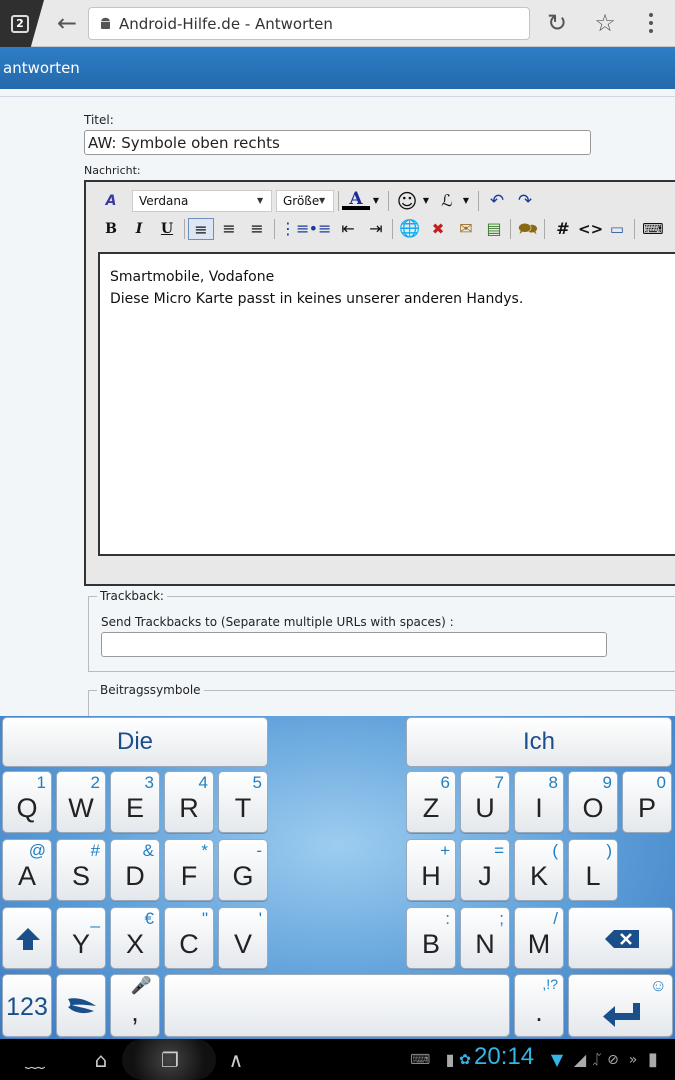 The height and width of the screenshot is (1080, 675). I want to click on key-x: € X, so click(135, 938).